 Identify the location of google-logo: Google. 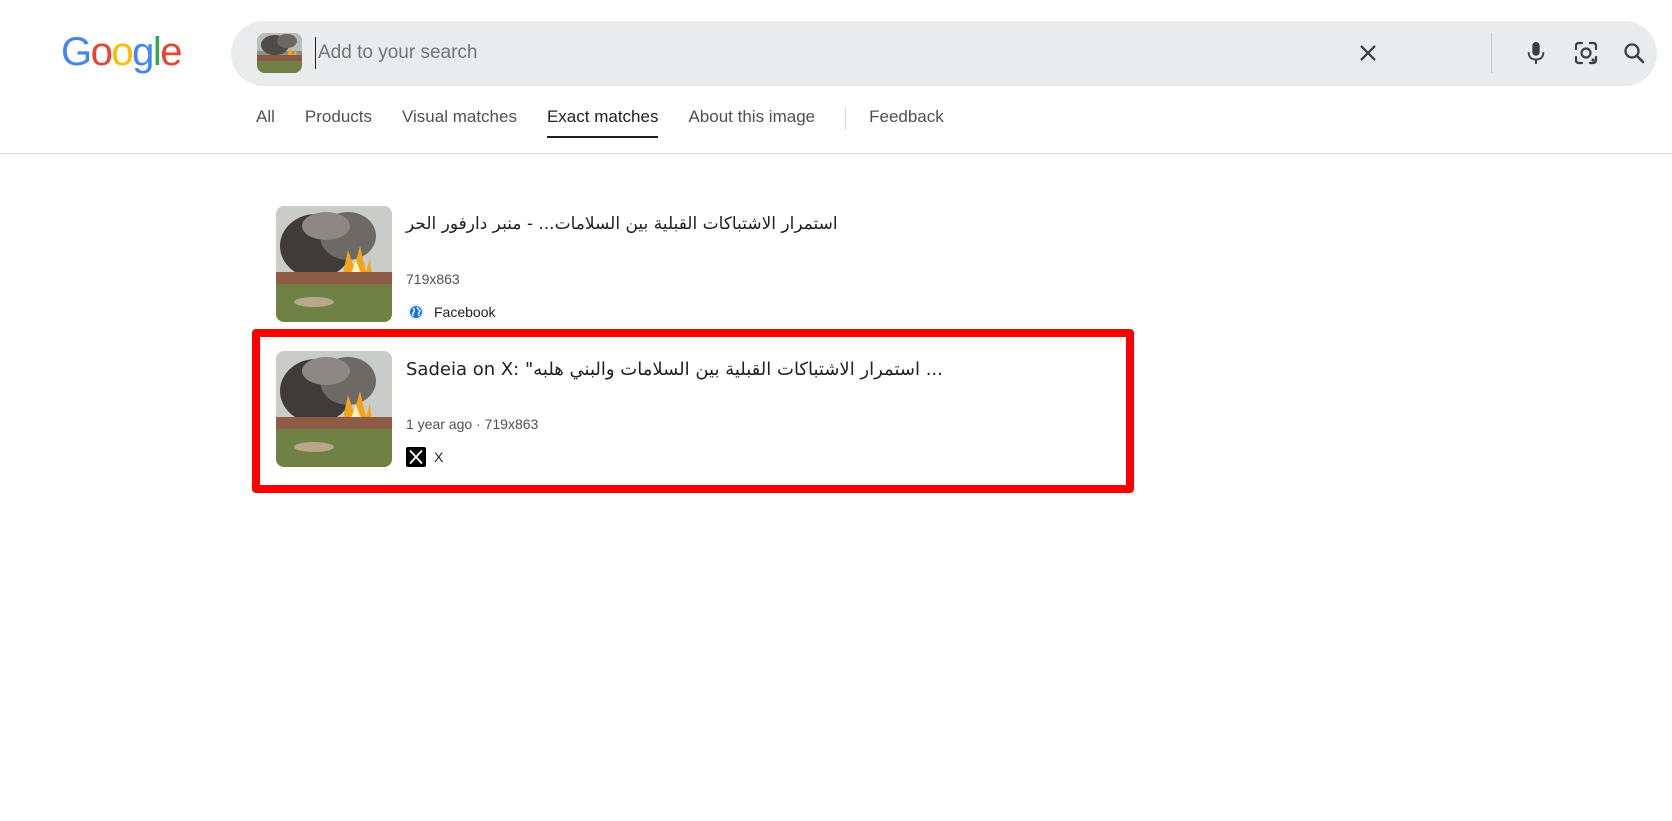
(121, 52).